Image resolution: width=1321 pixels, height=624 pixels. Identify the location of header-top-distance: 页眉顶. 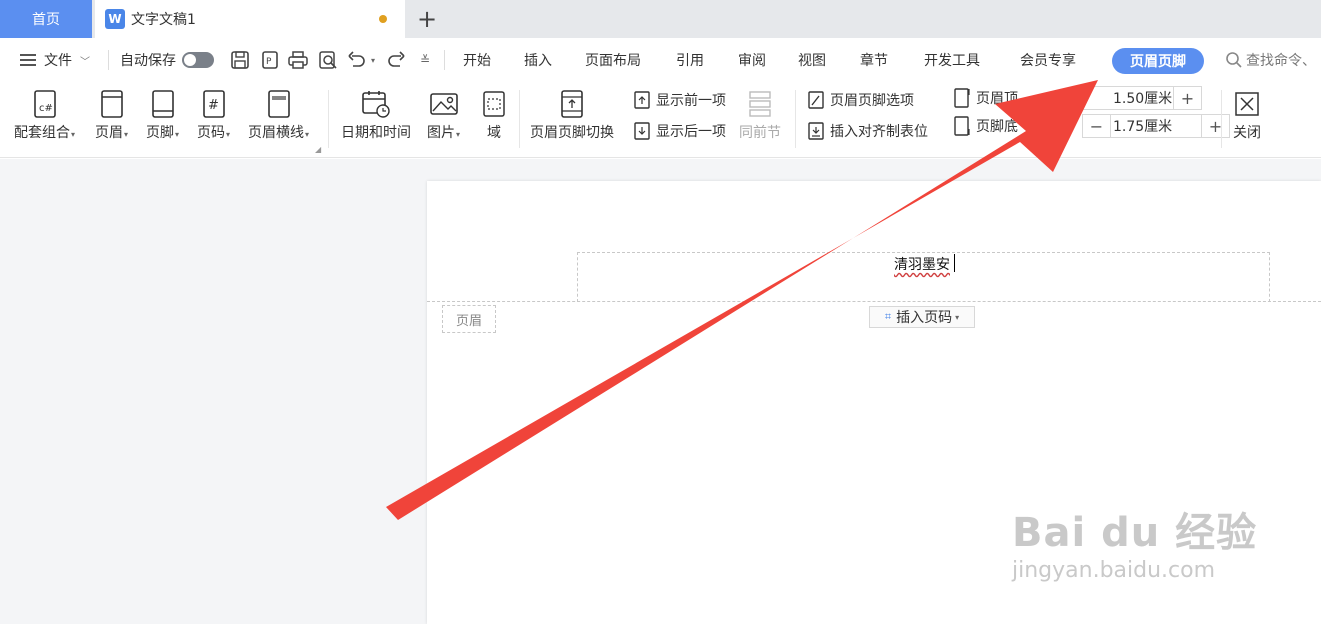
(985, 98).